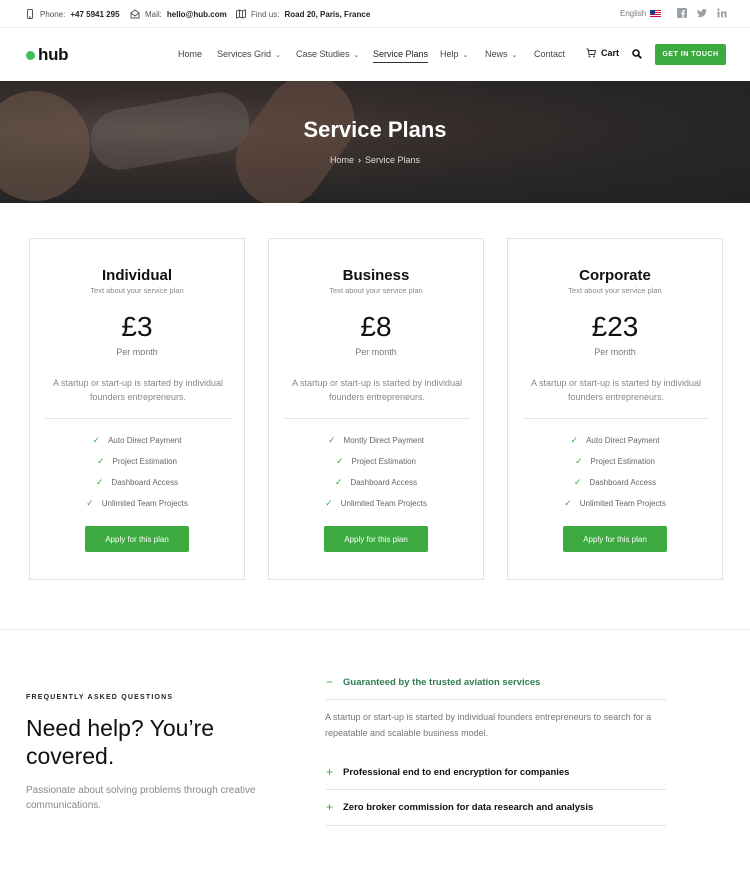 Image resolution: width=750 pixels, height=878 pixels. What do you see at coordinates (591, 53) in the screenshot?
I see `cart-icon` at bounding box center [591, 53].